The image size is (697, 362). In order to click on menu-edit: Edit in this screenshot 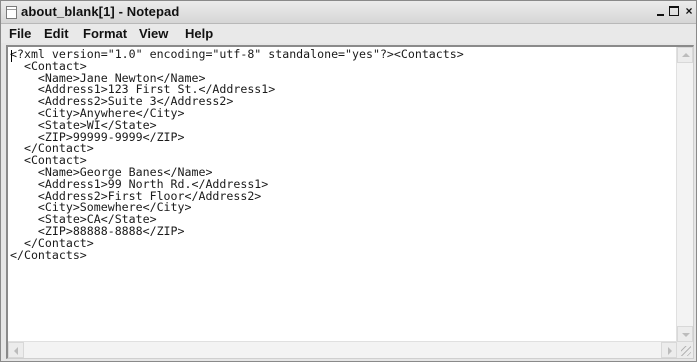, I will do `click(56, 33)`.